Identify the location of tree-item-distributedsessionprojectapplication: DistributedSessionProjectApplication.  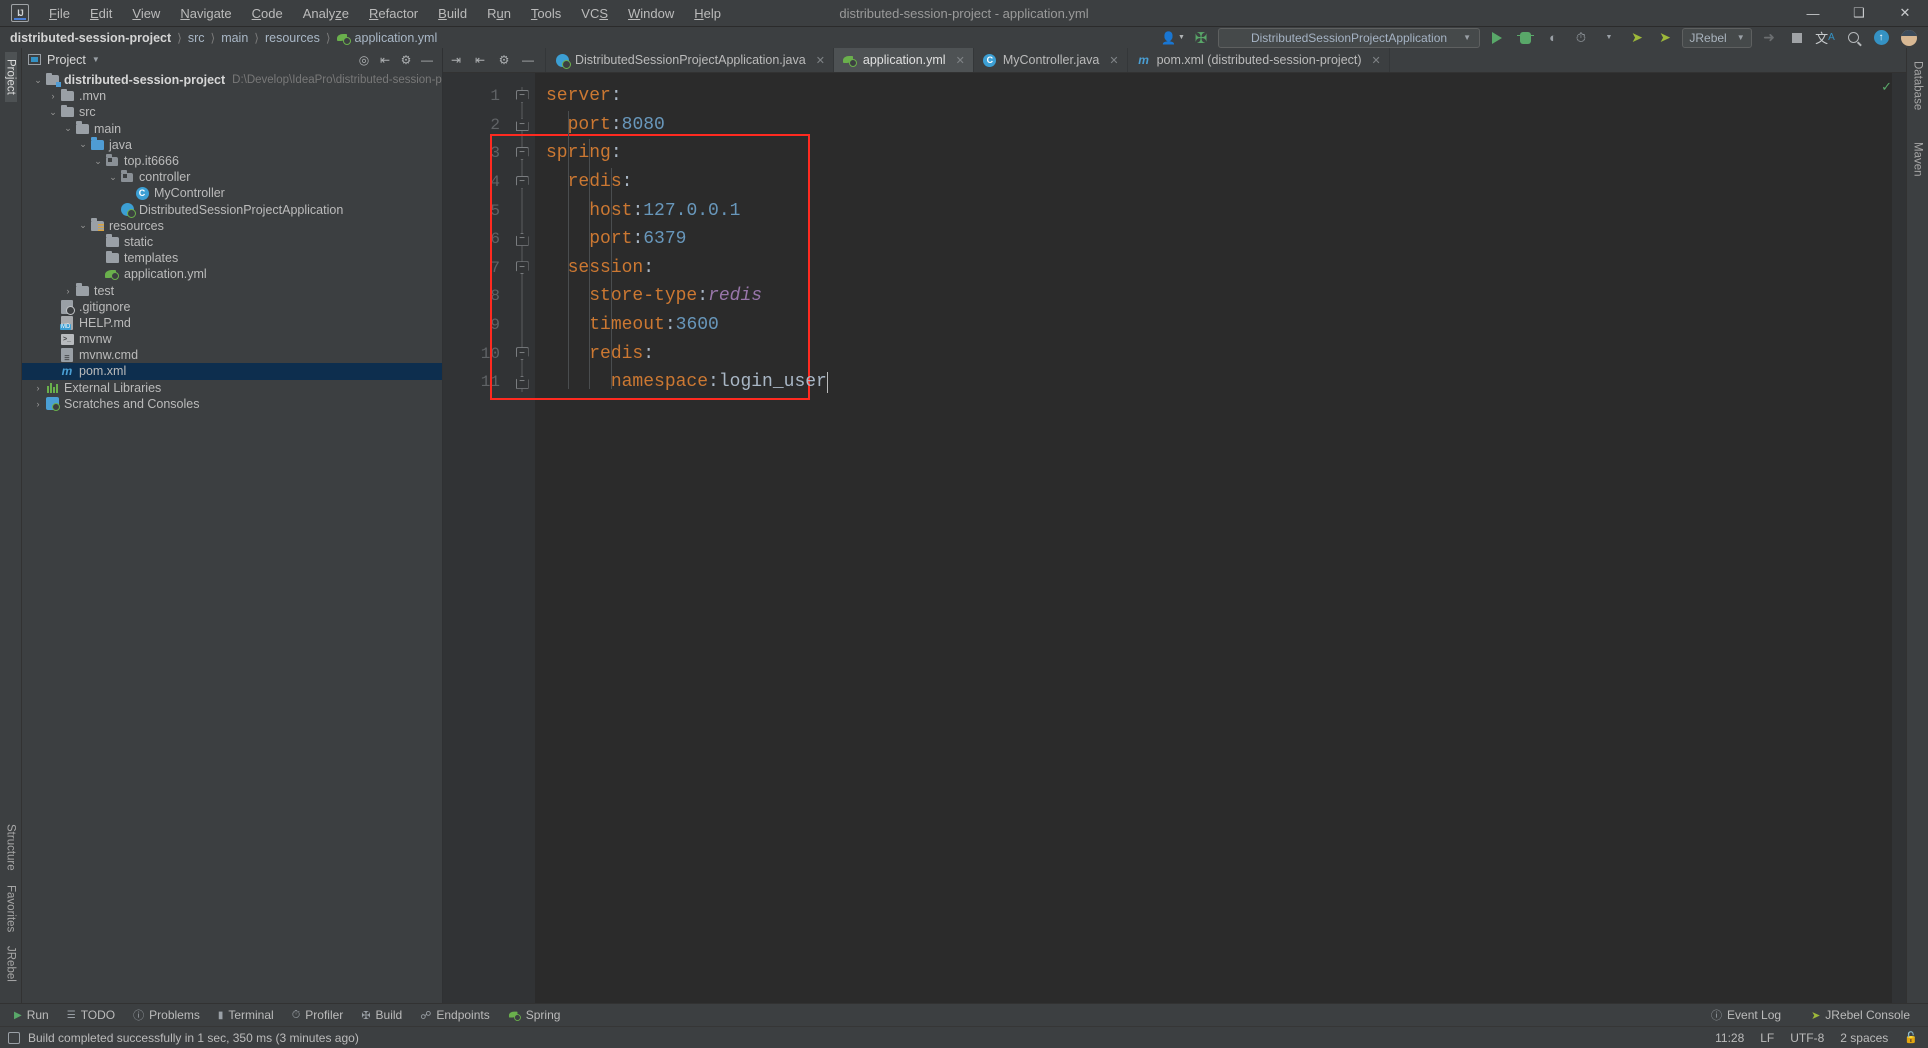
(232, 210).